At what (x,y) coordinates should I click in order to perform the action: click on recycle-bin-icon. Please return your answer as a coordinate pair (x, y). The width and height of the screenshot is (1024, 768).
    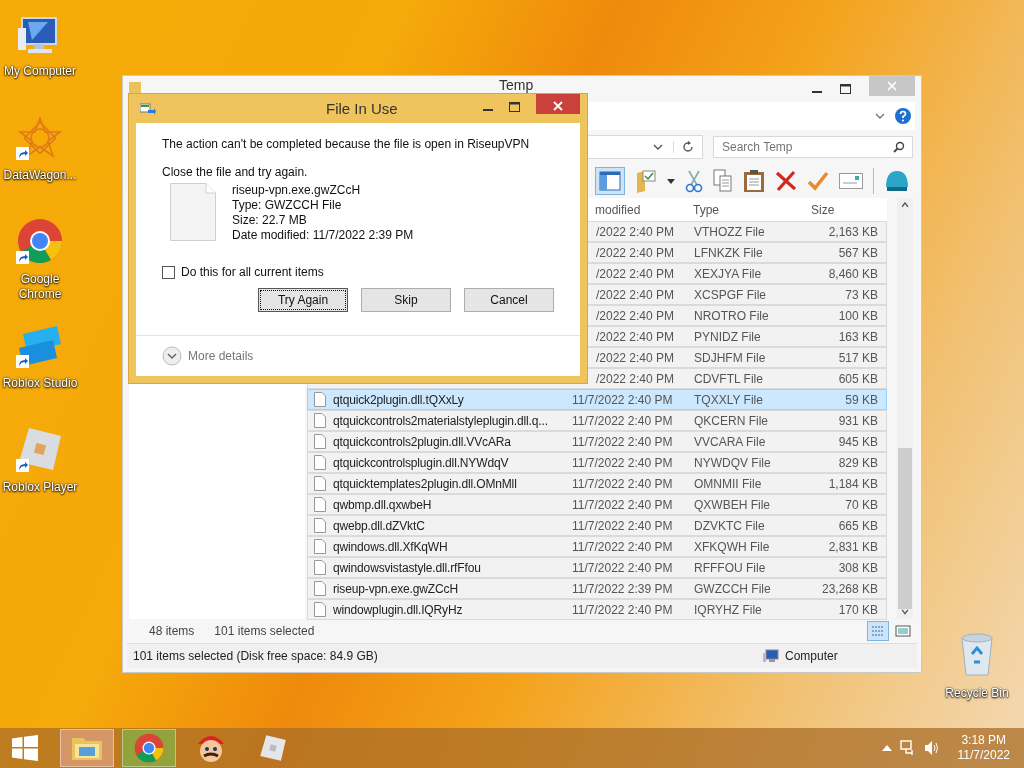
    Looking at the image, I should click on (977, 654).